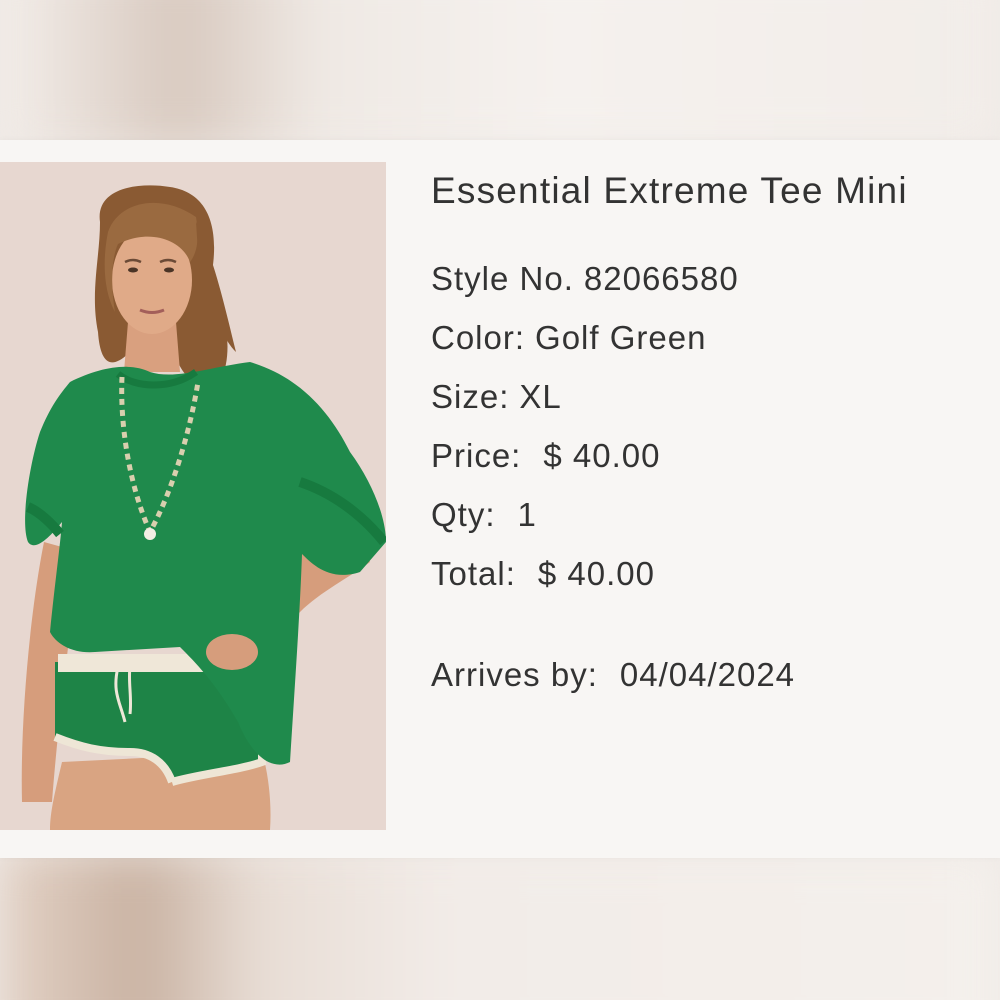 This screenshot has width=1000, height=1000. I want to click on size-label: Size:, so click(470, 396).